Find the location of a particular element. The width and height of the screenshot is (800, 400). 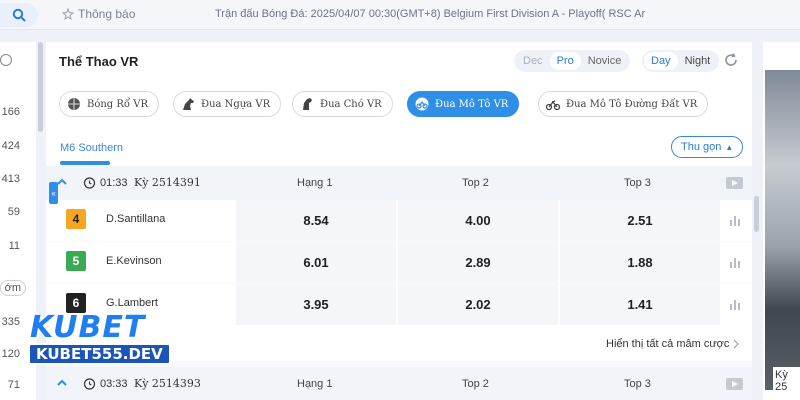

odds-mode-toggle: Dec Pro Novice is located at coordinates (572, 61).